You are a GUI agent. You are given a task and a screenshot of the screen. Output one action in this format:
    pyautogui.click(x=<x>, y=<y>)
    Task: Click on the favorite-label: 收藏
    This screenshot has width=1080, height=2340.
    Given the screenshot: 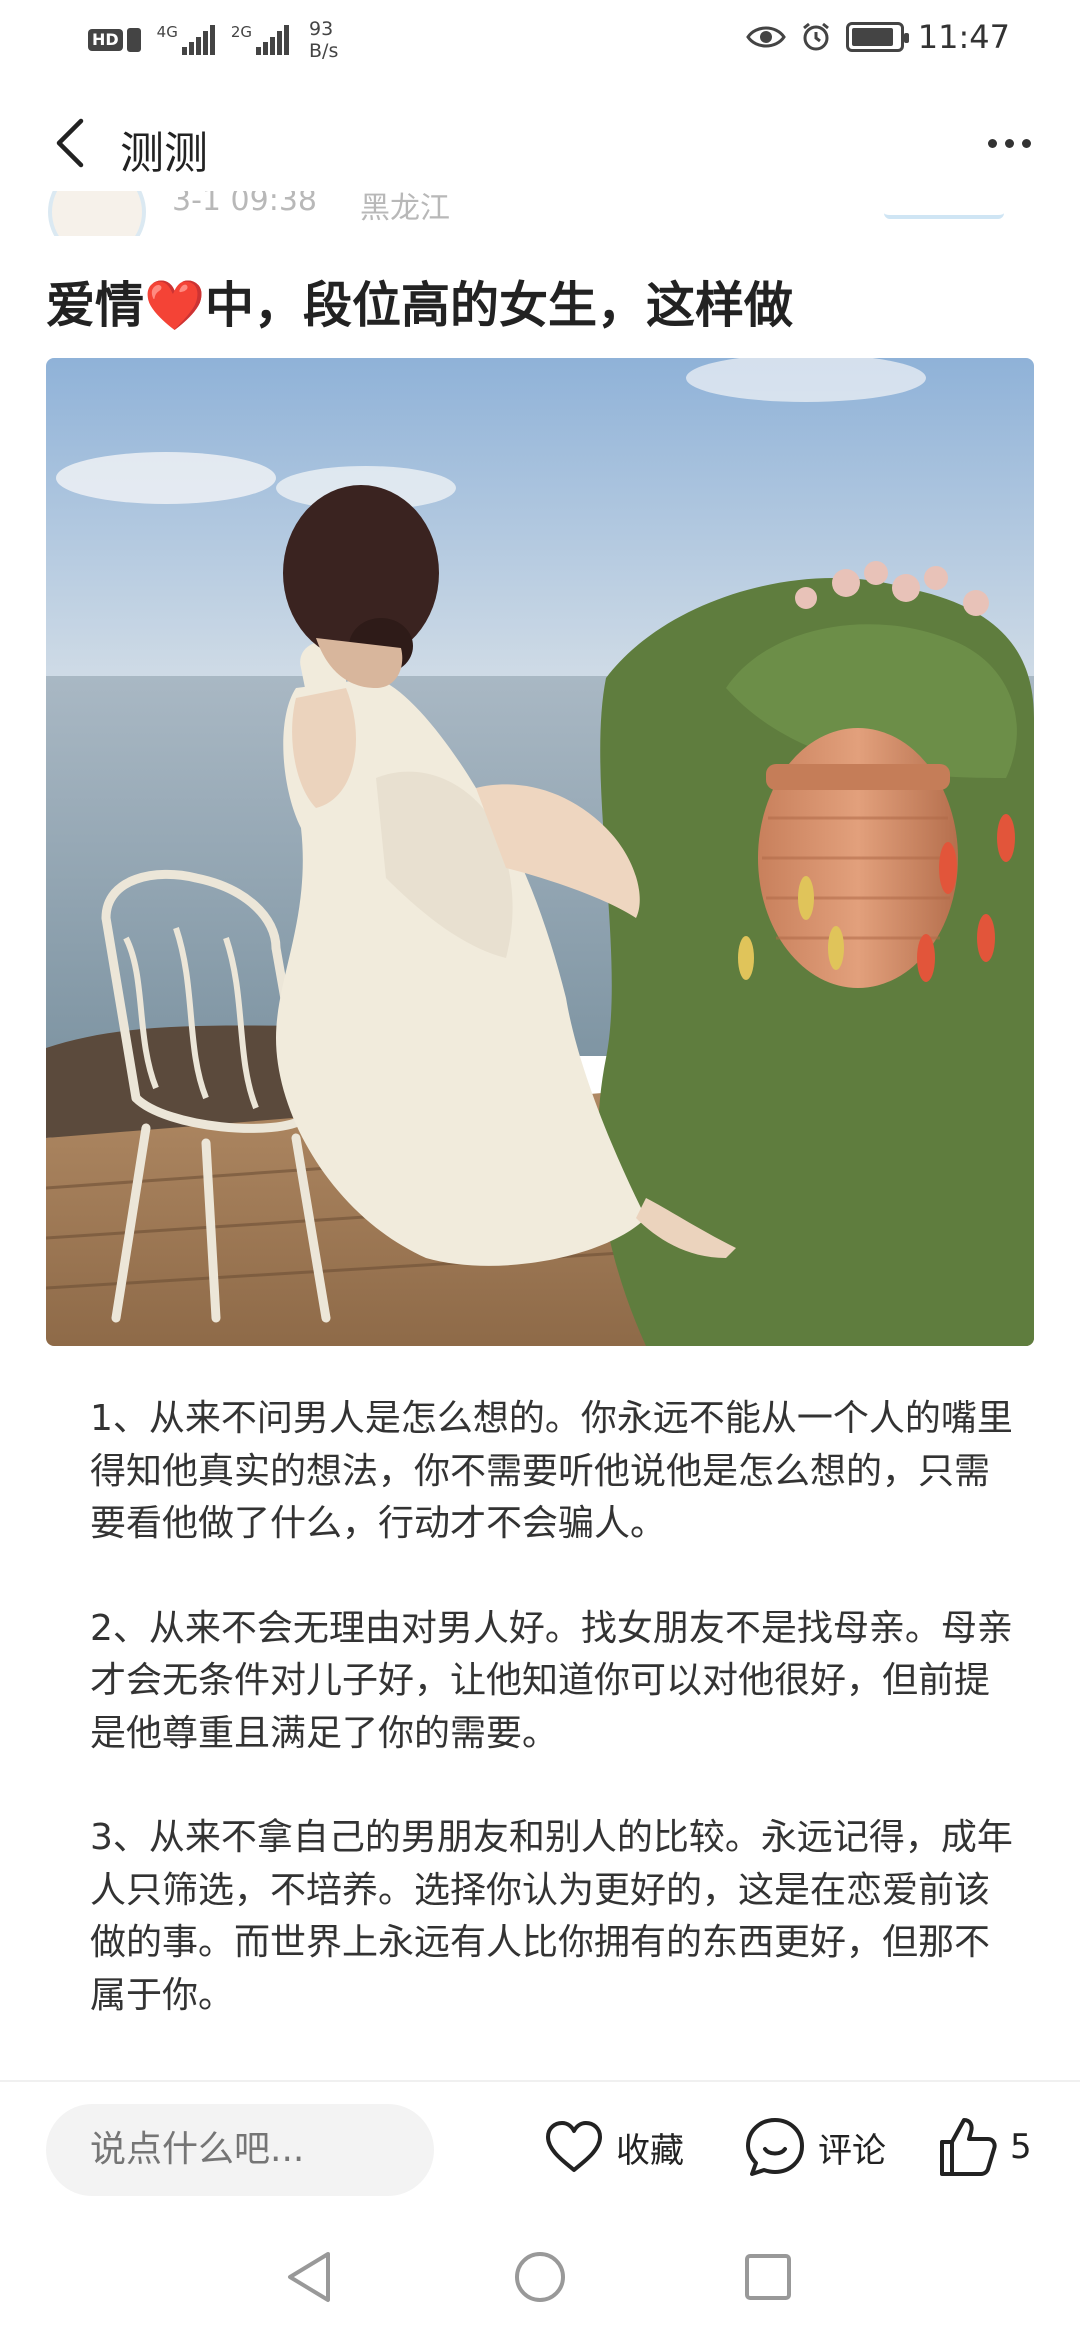 What is the action you would take?
    pyautogui.click(x=650, y=2150)
    